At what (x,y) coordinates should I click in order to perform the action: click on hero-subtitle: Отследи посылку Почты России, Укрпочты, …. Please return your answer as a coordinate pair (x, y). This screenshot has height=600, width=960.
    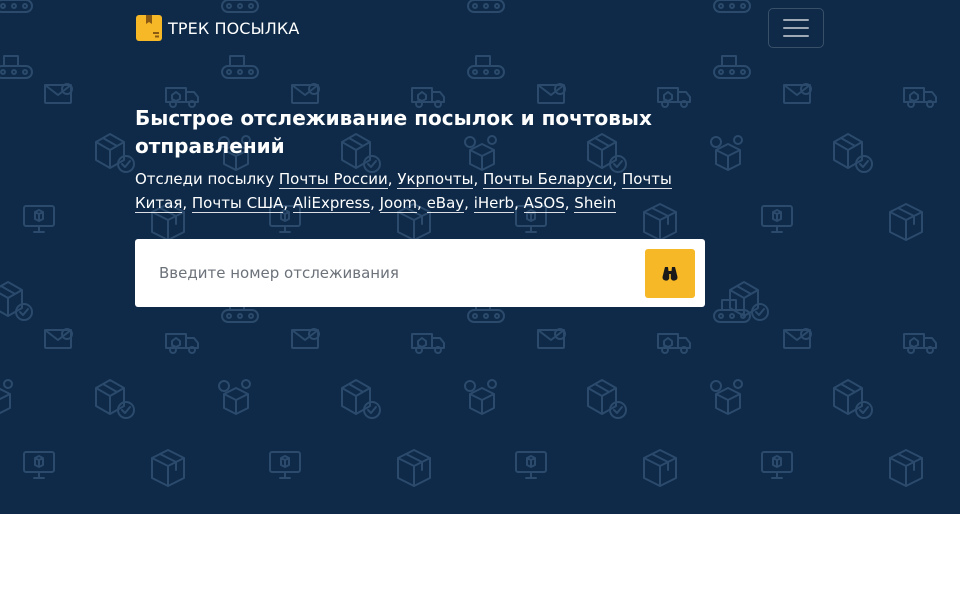
    Looking at the image, I should click on (415, 191).